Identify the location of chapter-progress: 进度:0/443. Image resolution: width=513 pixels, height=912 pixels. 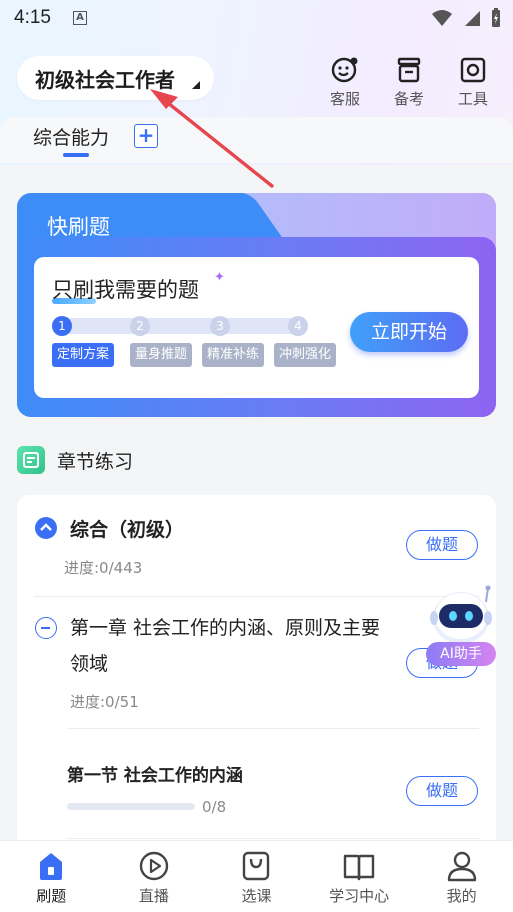
(103, 568).